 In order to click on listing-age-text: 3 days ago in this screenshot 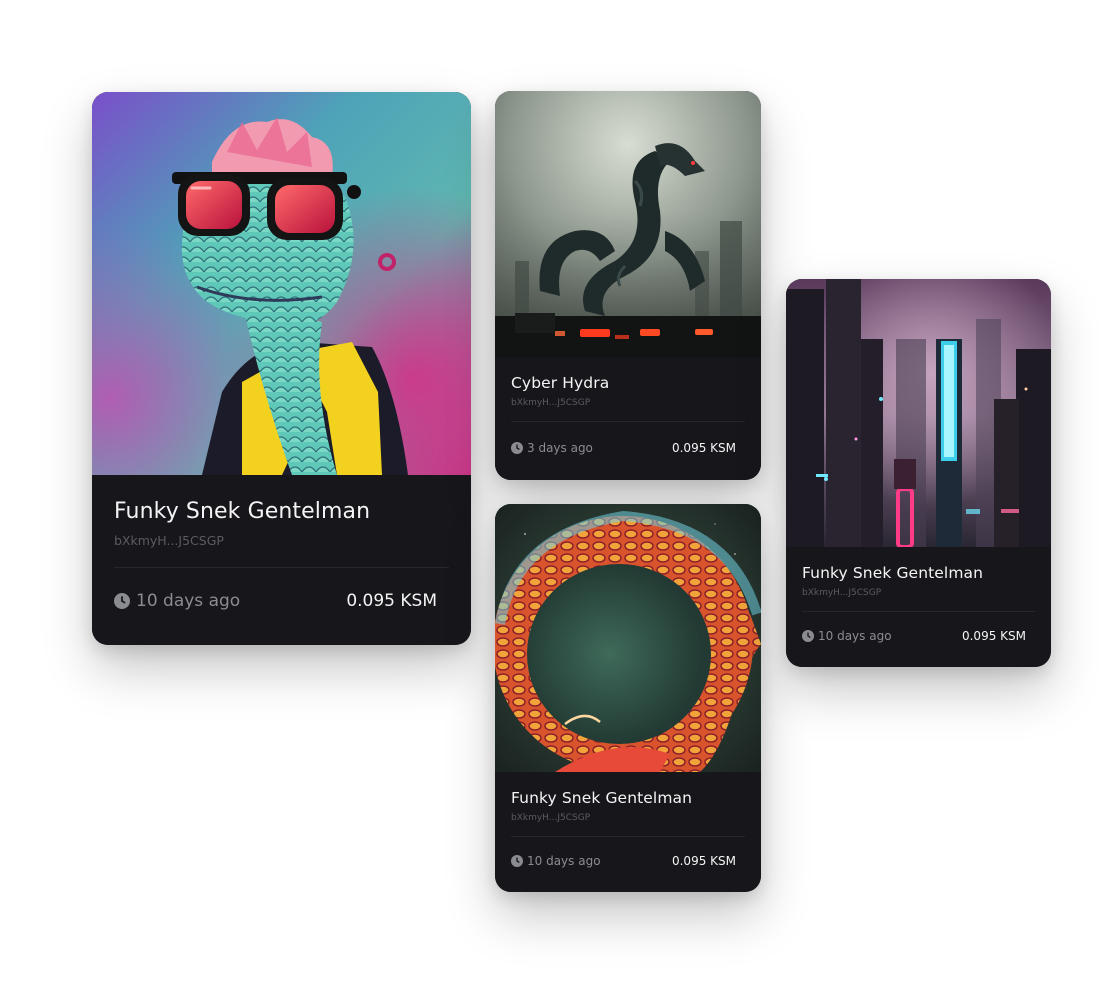, I will do `click(560, 448)`.